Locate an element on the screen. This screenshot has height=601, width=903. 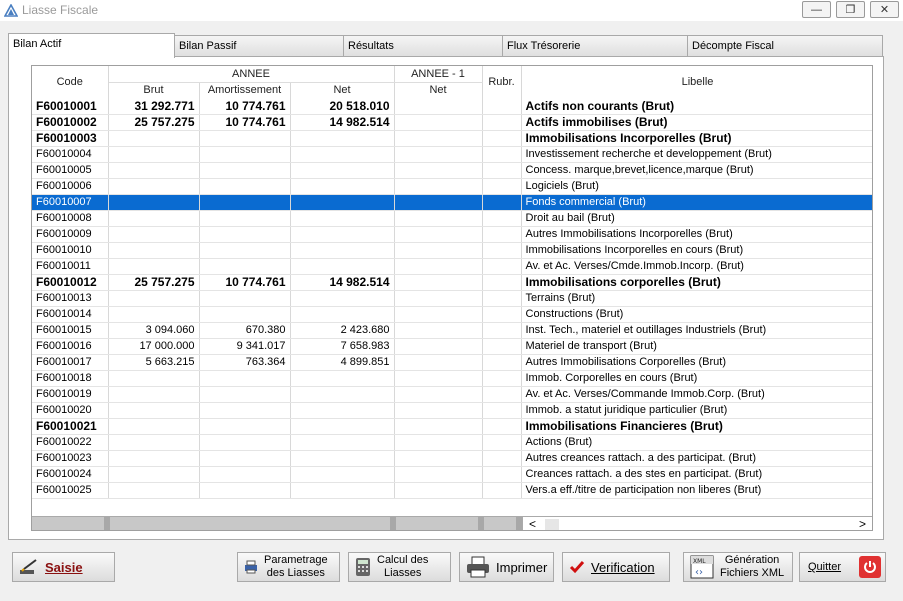
cell-brut: 5 663.215 is located at coordinates (154, 362).